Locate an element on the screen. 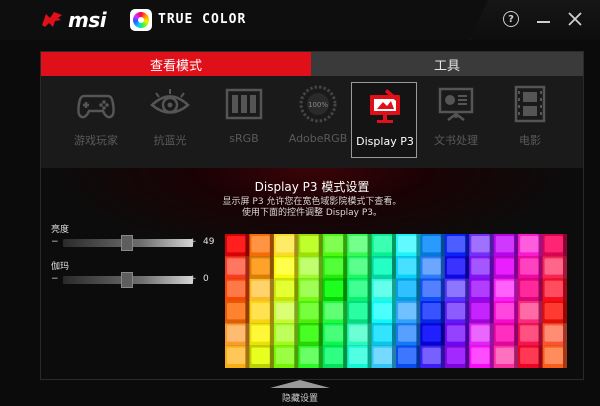  adobergb-gauge-icon: 100% is located at coordinates (318, 104).